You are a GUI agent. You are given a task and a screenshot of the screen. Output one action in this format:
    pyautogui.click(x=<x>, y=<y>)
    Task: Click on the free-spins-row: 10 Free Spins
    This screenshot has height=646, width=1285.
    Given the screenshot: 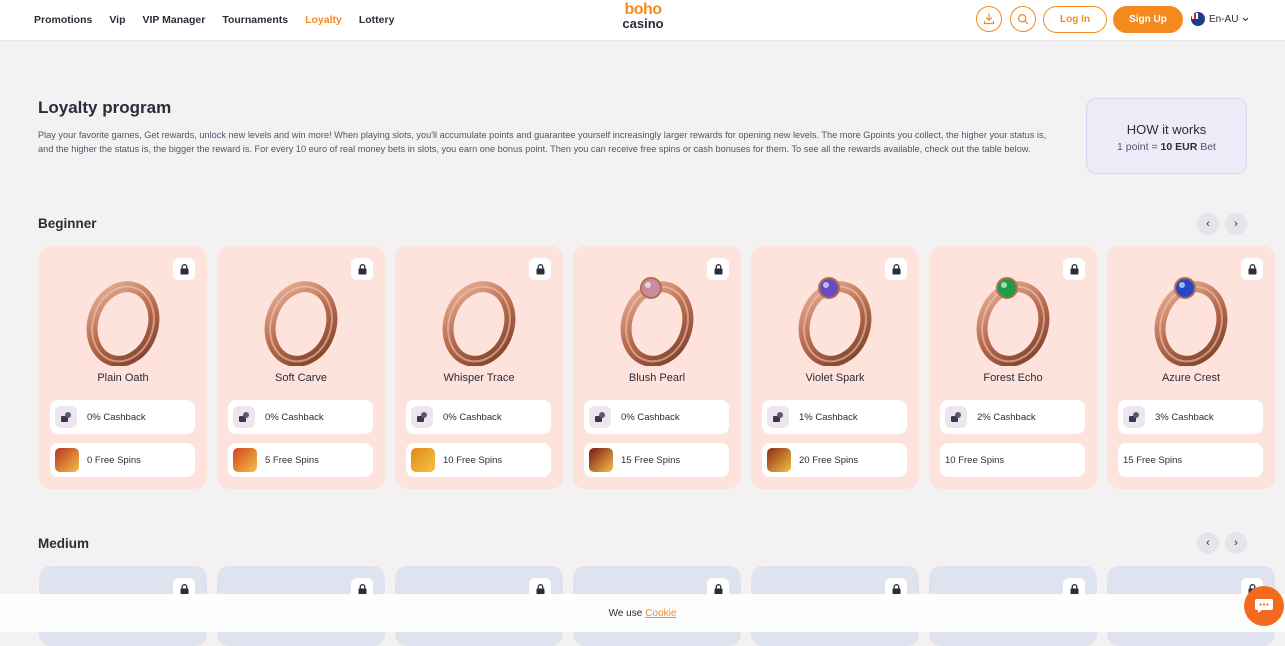 What is the action you would take?
    pyautogui.click(x=478, y=460)
    